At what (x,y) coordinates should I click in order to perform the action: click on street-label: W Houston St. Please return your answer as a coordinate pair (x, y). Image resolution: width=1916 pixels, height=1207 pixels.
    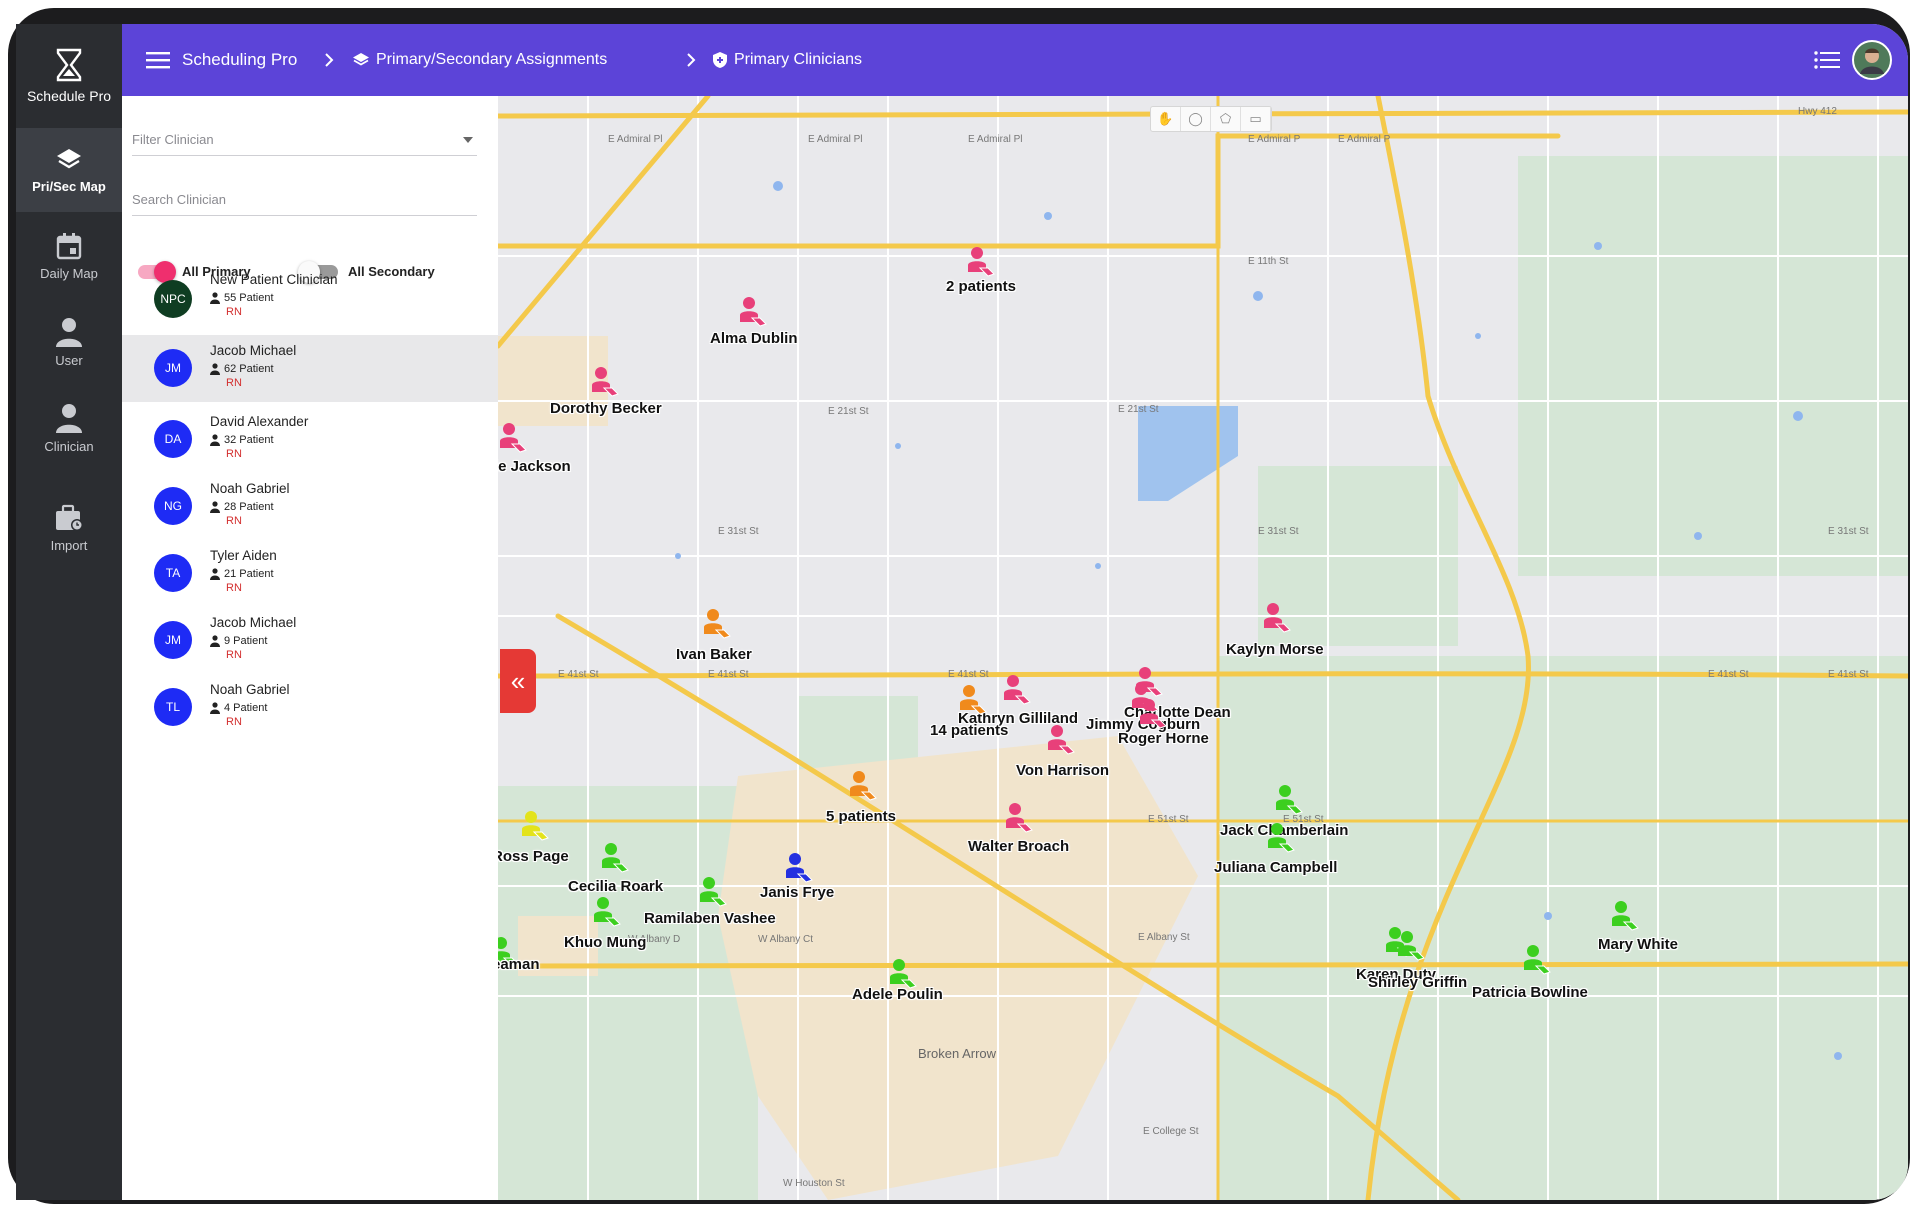
    Looking at the image, I should click on (814, 1183).